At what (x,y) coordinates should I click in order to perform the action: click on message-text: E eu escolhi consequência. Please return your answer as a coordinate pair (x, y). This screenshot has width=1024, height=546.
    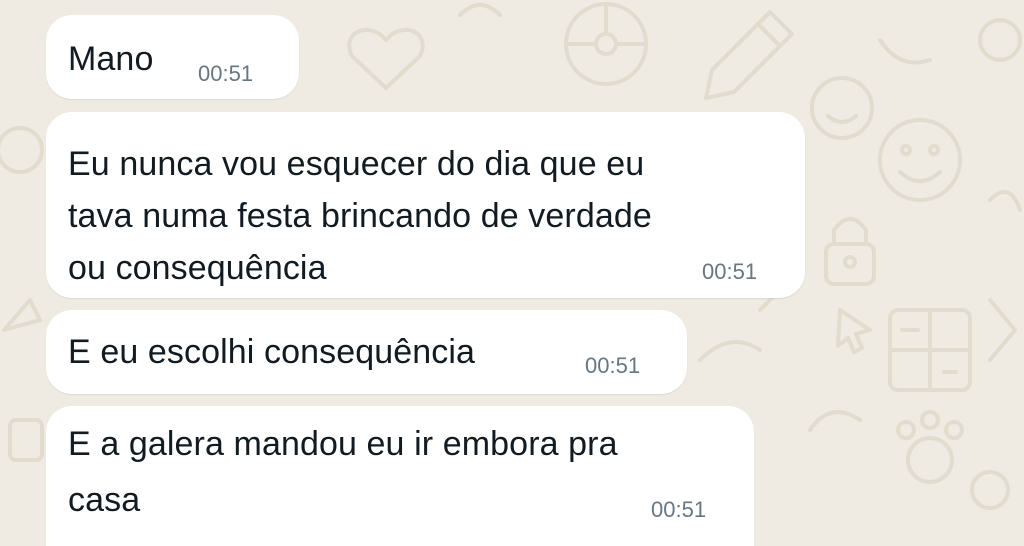
    Looking at the image, I should click on (271, 352).